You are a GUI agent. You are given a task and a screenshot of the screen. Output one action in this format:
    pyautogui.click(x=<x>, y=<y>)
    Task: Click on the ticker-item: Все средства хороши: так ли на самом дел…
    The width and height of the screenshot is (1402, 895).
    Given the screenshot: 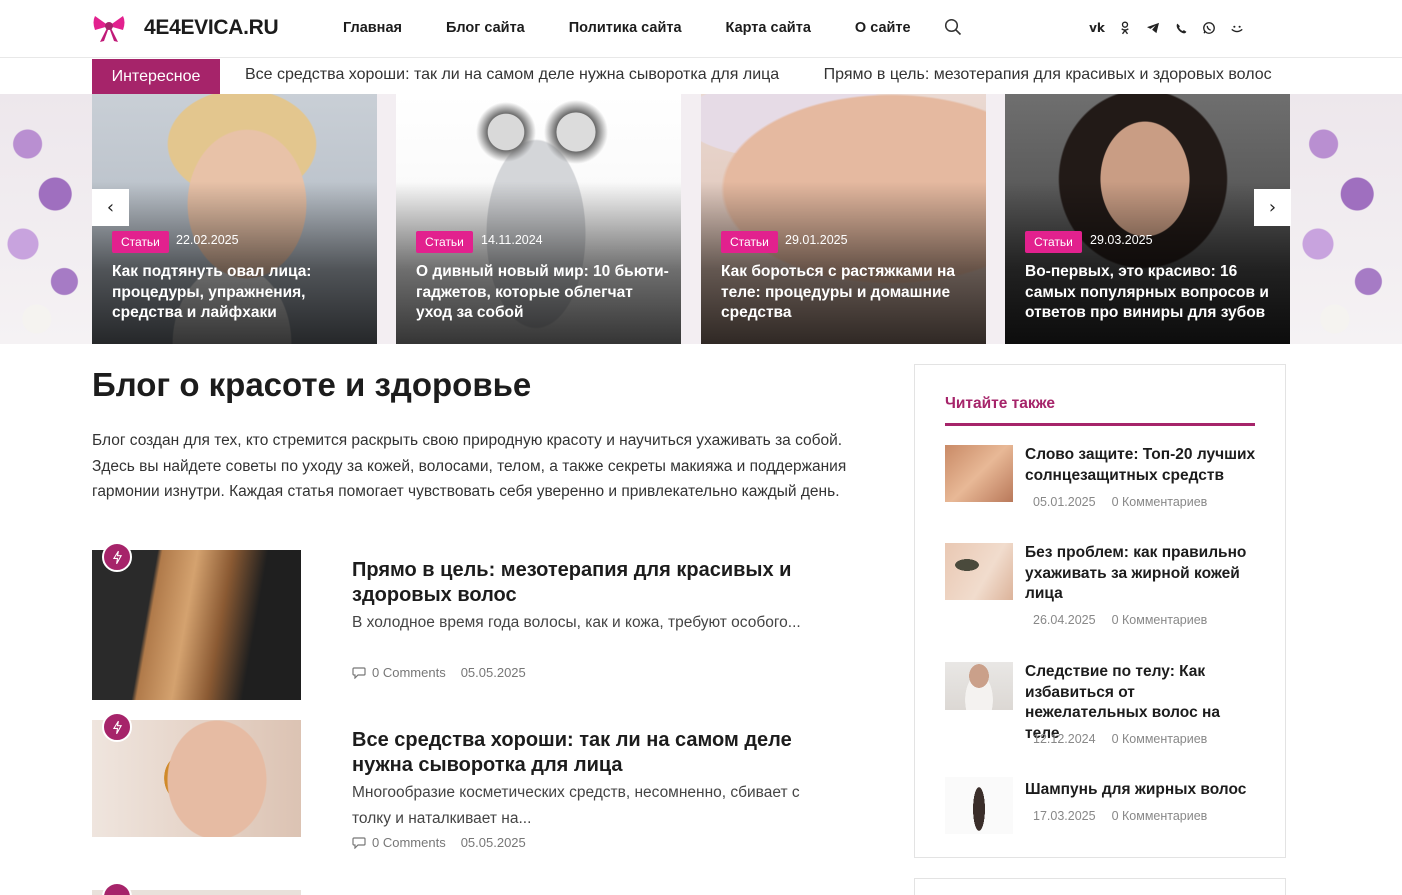 What is the action you would take?
    pyautogui.click(x=512, y=74)
    